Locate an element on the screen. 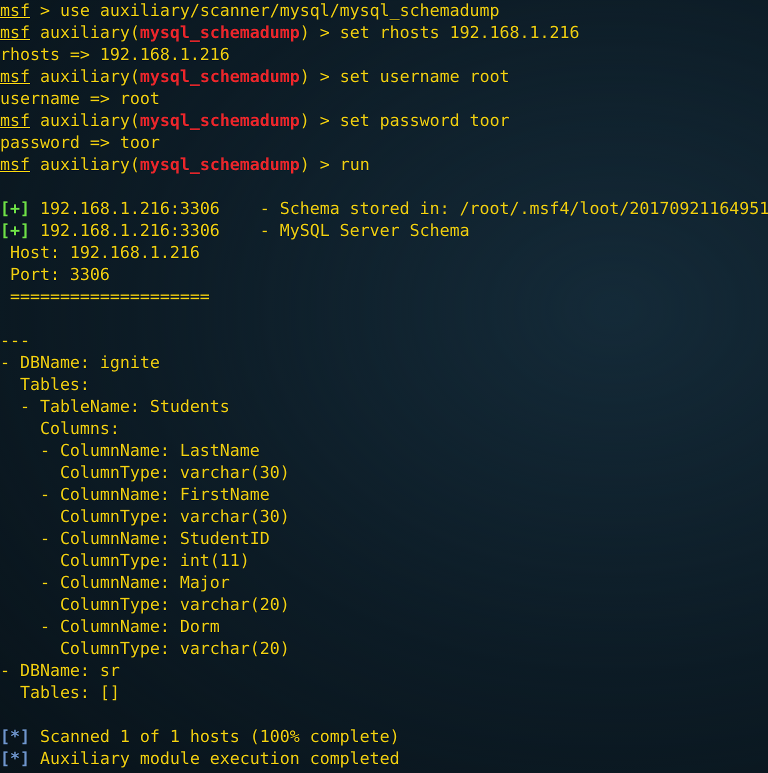 This screenshot has width=768, height=773. terminal-line: ColumnType: int(11) is located at coordinates (154, 561).